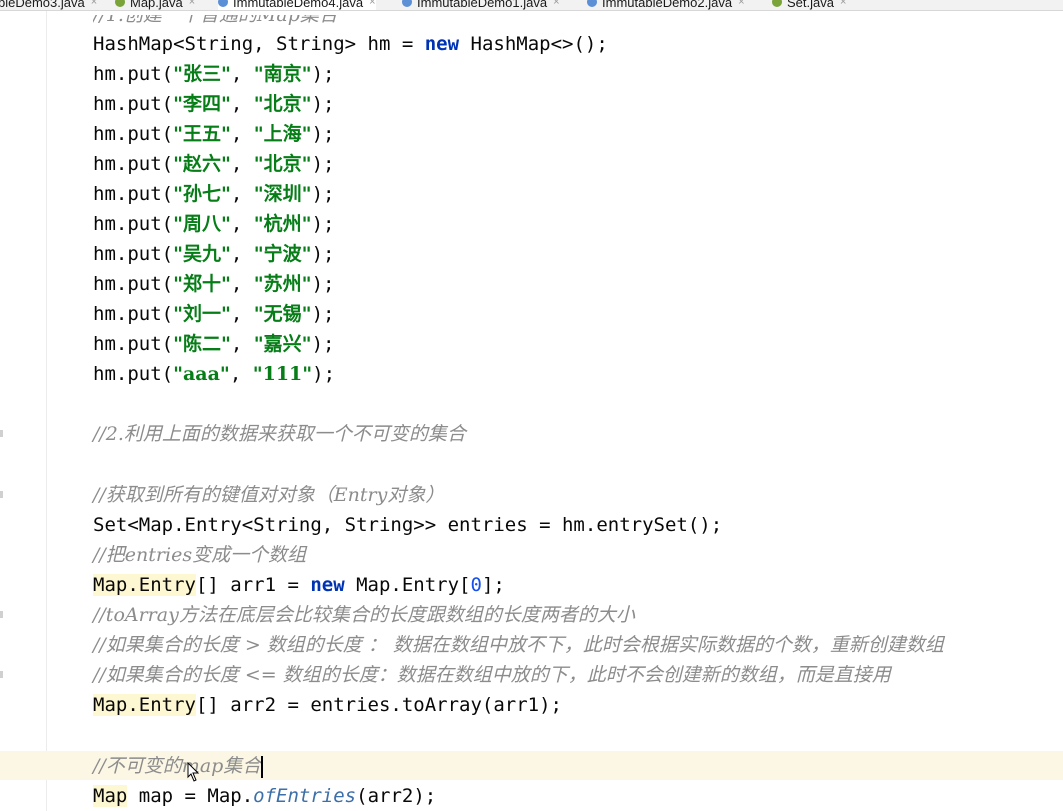  I want to click on type-token: Map.Entry, so click(144, 705).